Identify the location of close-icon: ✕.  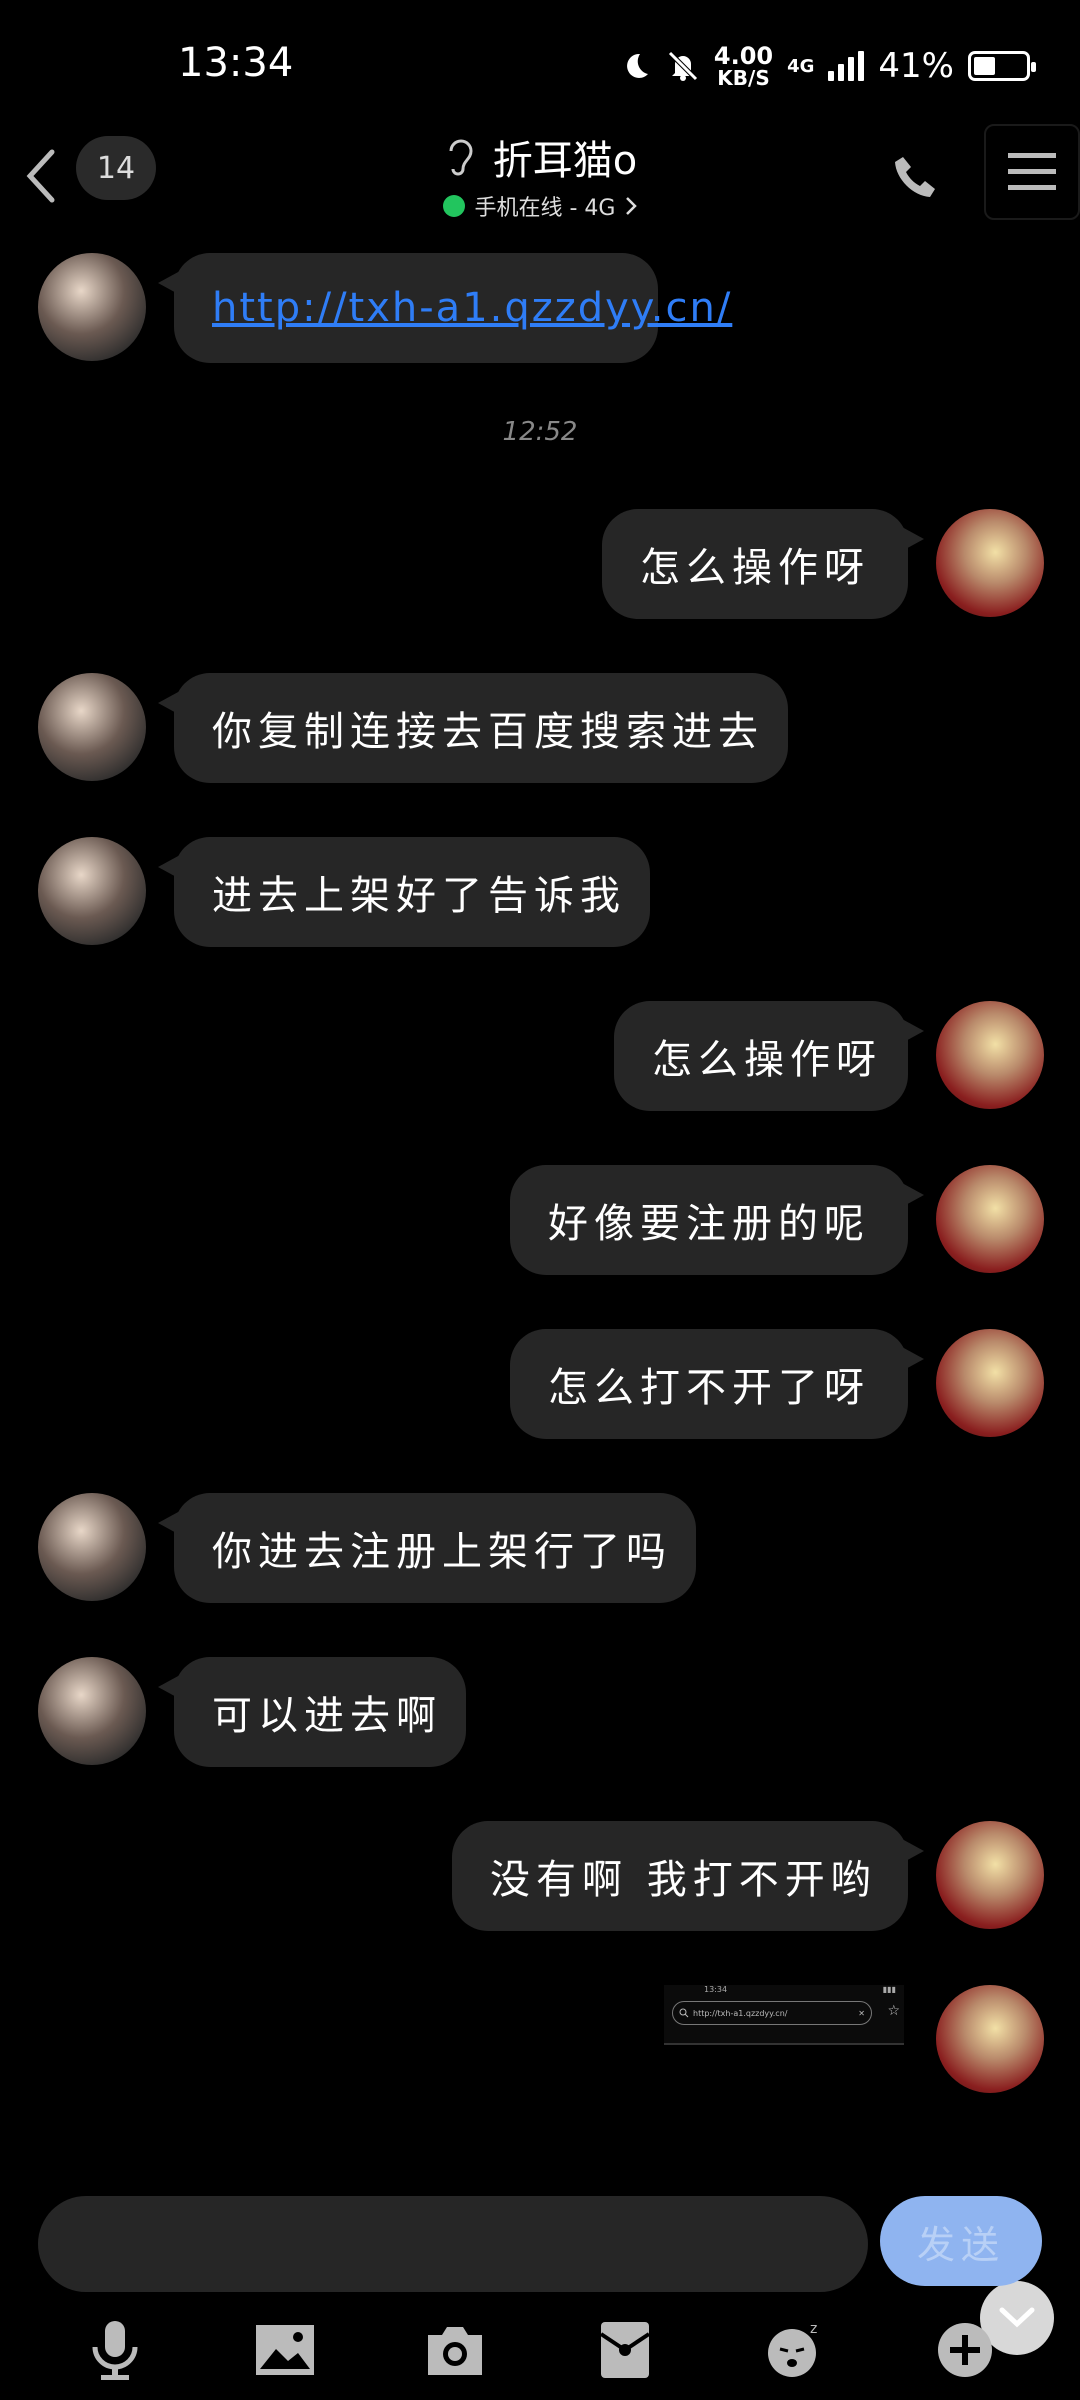
(861, 2013).